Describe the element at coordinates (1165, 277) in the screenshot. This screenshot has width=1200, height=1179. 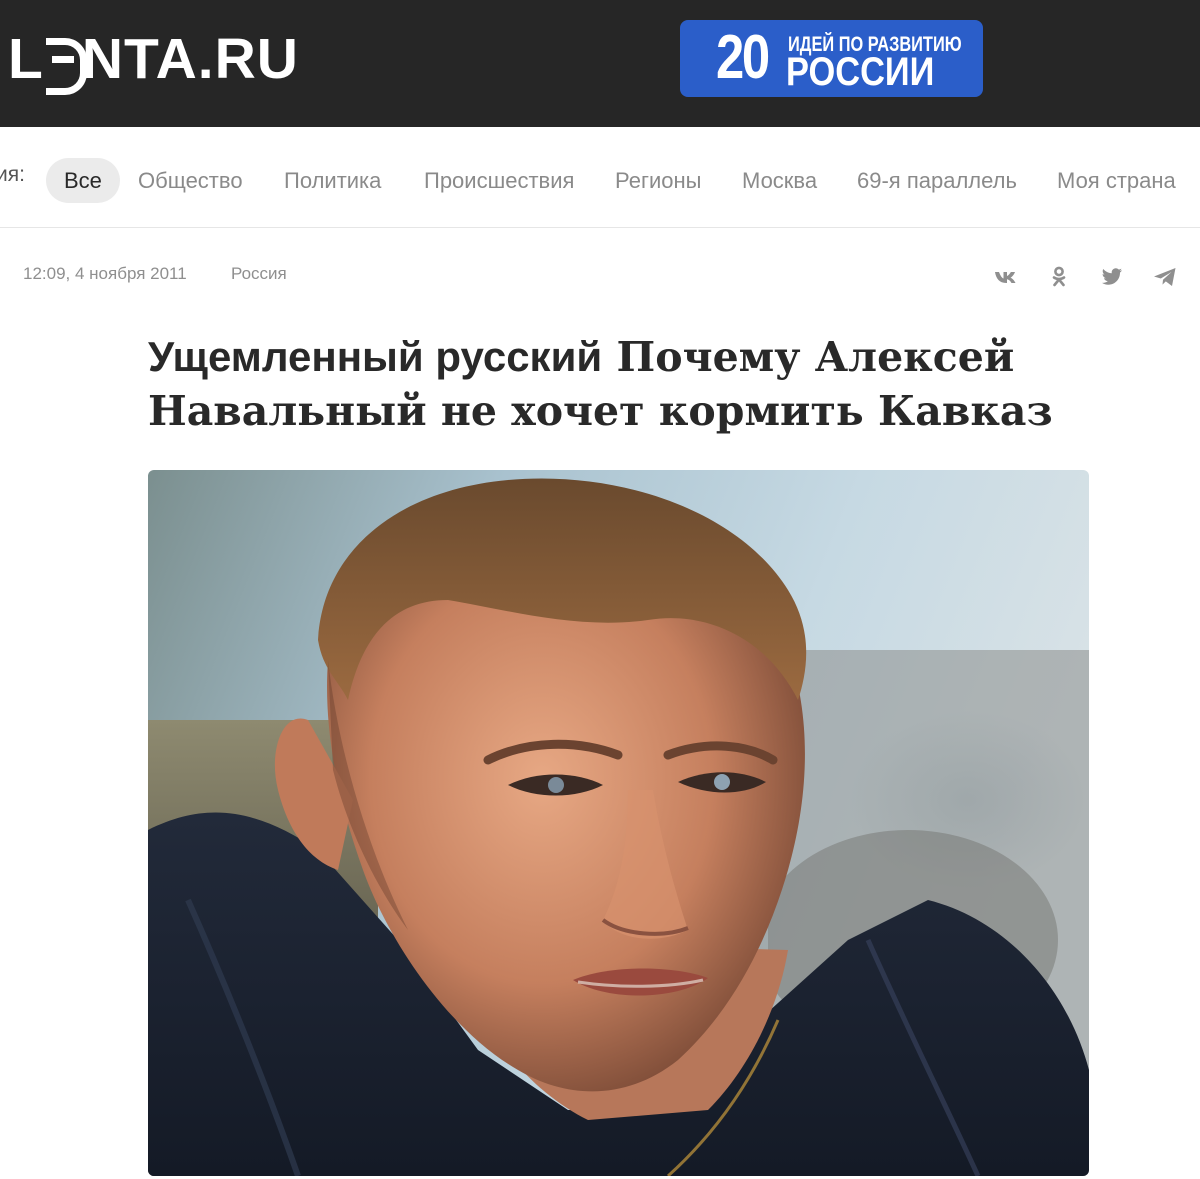
I see `telegram-icon` at that location.